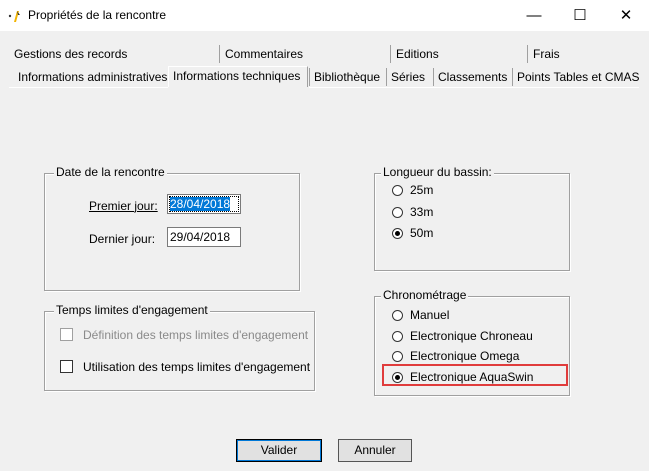  Describe the element at coordinates (14, 16) in the screenshot. I see `app-icon` at that location.